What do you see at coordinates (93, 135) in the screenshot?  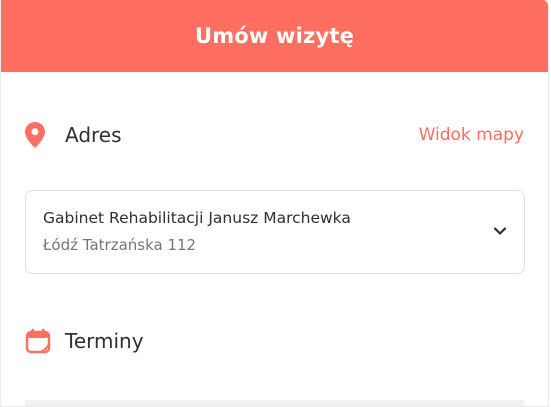 I see `address-title: Adres` at bounding box center [93, 135].